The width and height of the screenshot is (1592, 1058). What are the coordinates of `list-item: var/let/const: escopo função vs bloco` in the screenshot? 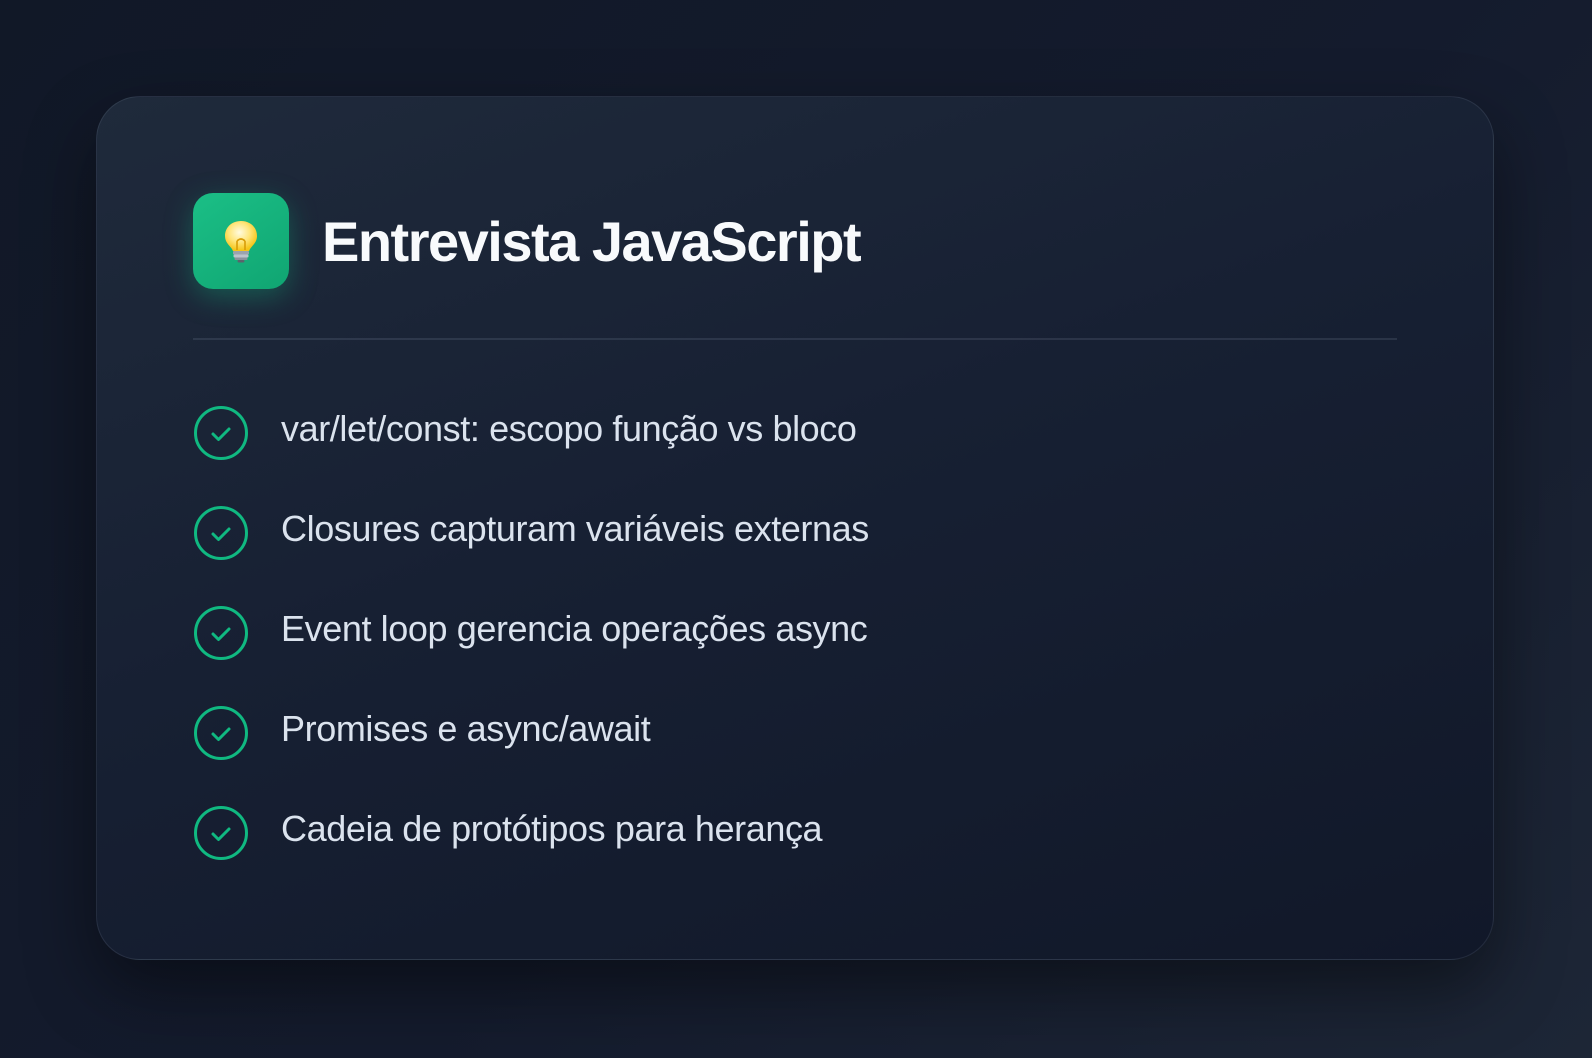 It's located at (531, 433).